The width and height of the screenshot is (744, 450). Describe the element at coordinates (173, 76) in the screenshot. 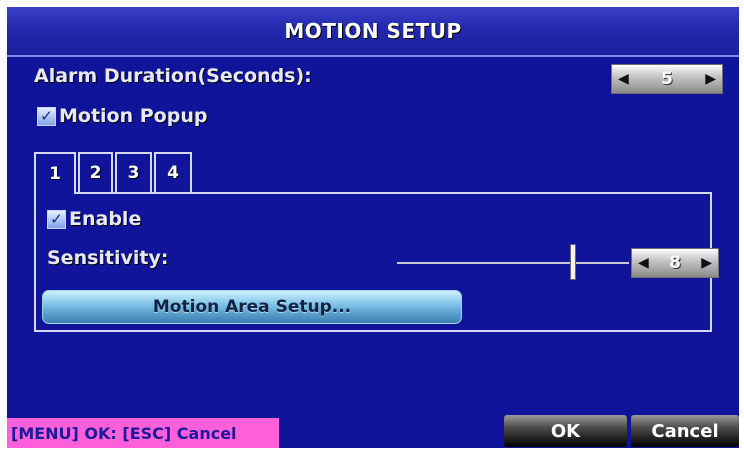

I see `alarm-duration-label: Alarm Duration(Seconds):` at that location.